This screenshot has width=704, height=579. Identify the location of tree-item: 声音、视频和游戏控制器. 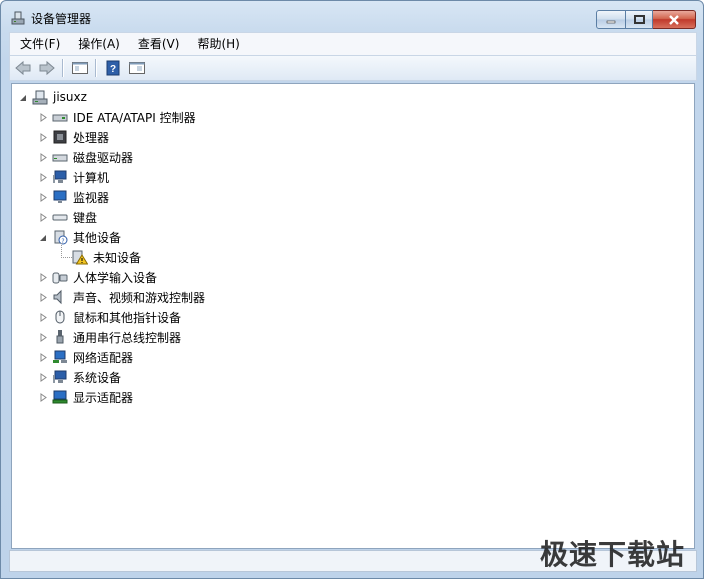
(122, 297).